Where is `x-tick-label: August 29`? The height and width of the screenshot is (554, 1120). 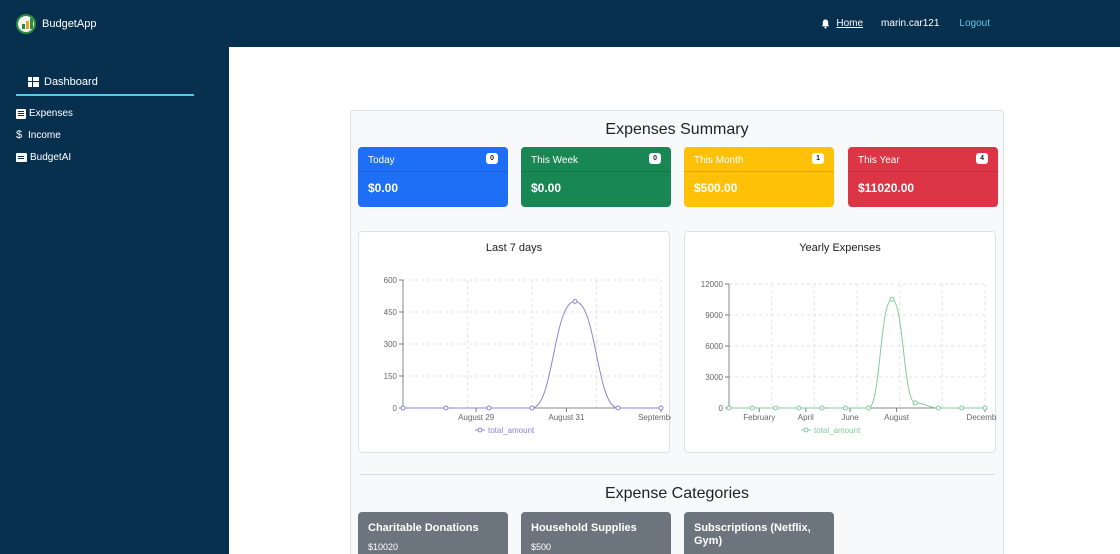
x-tick-label: August 29 is located at coordinates (476, 417).